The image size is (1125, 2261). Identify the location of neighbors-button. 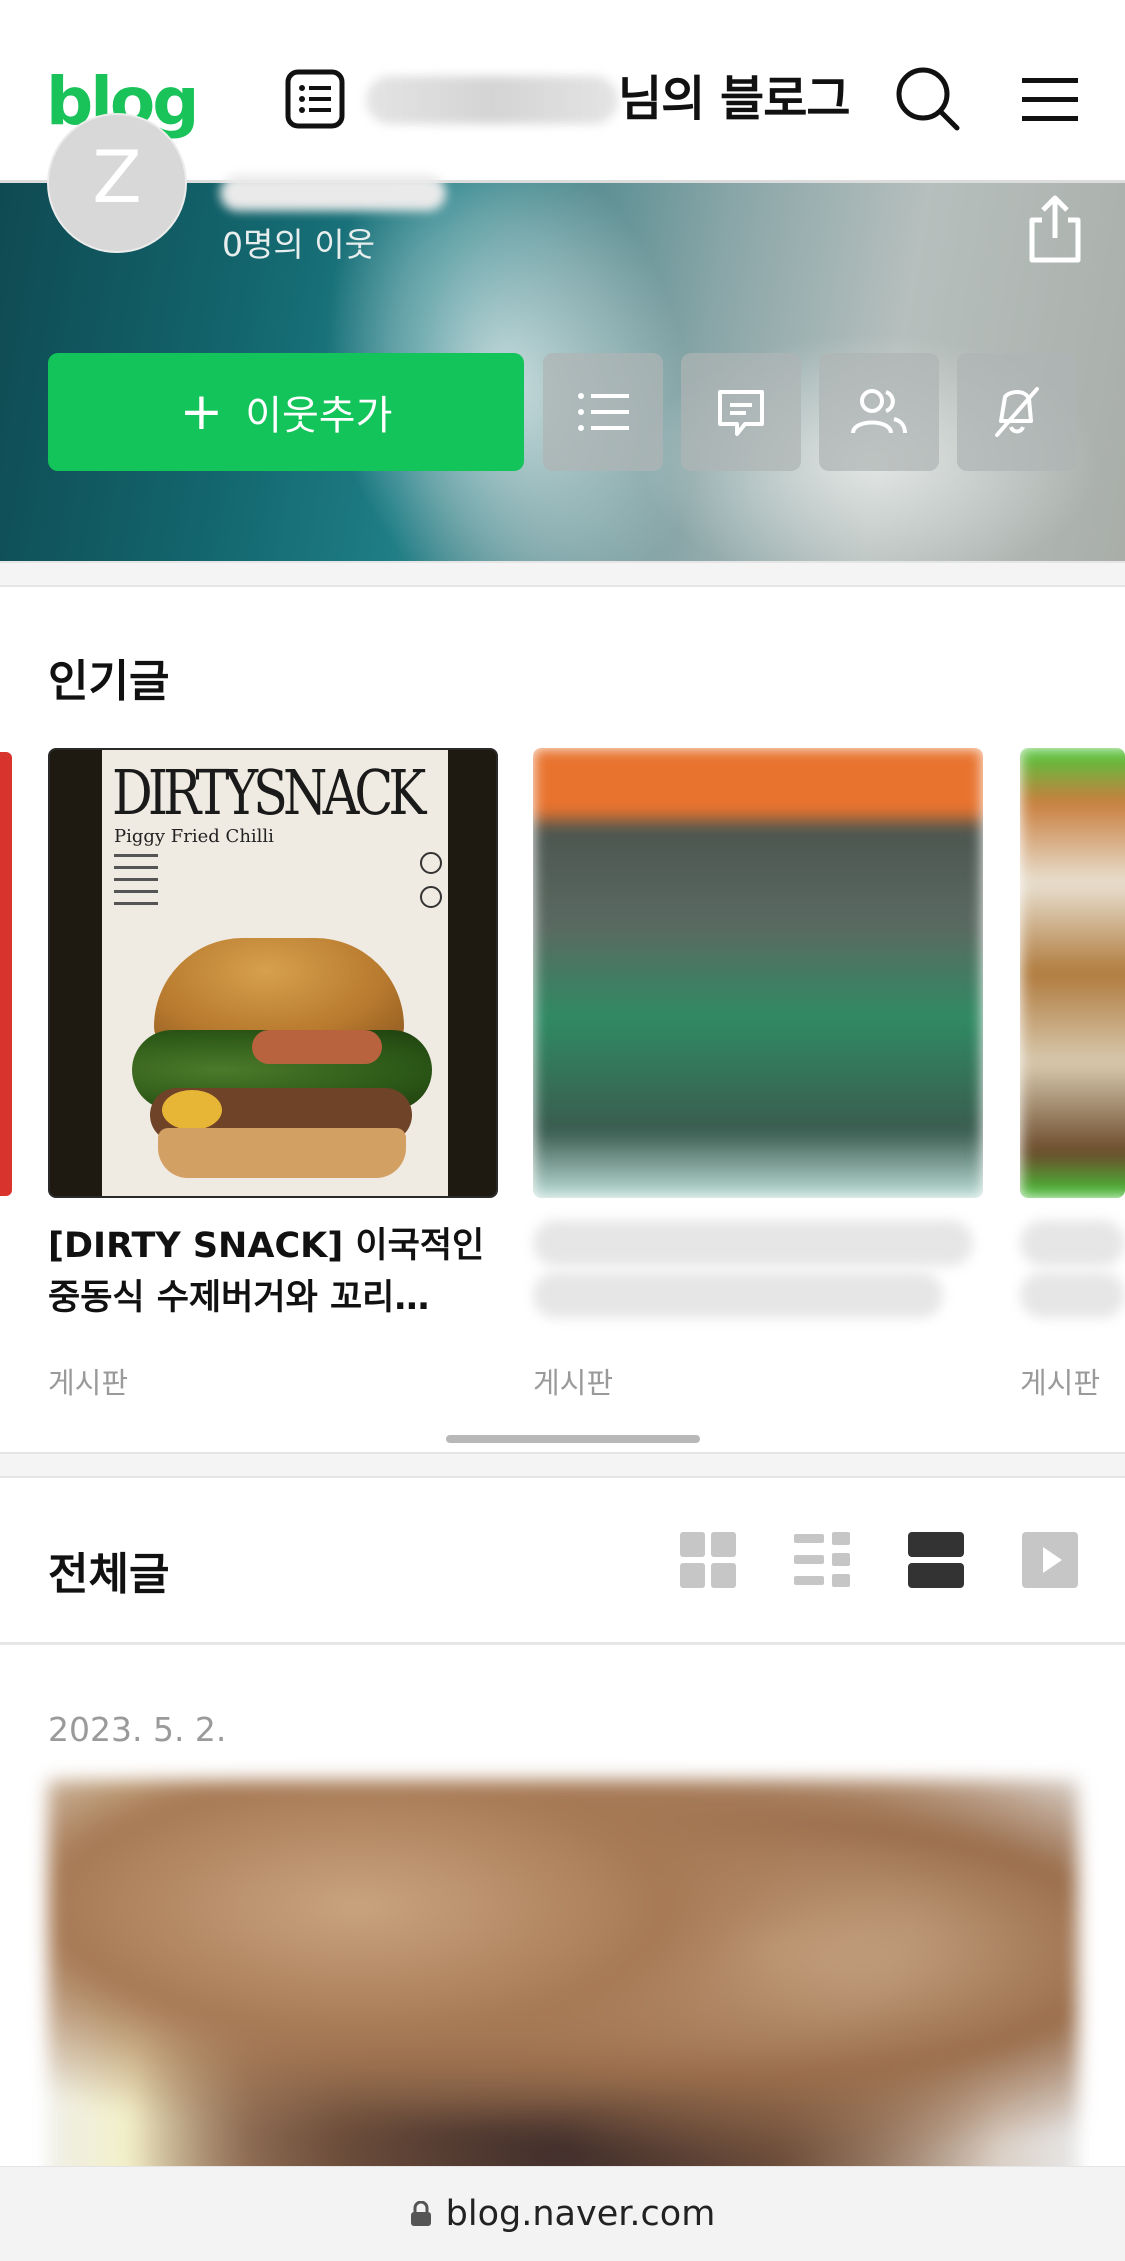
(879, 412).